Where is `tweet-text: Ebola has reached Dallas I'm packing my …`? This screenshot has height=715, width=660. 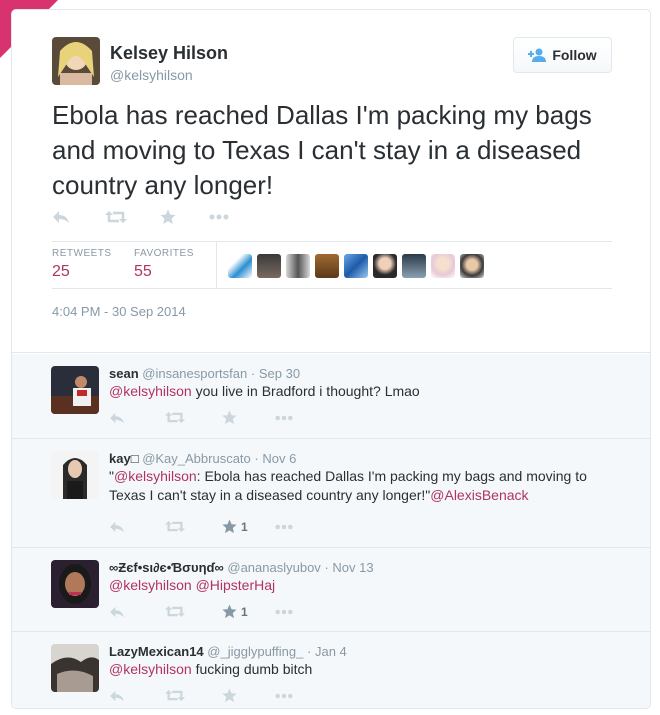 tweet-text: Ebola has reached Dallas I'm packing my … is located at coordinates (322, 150).